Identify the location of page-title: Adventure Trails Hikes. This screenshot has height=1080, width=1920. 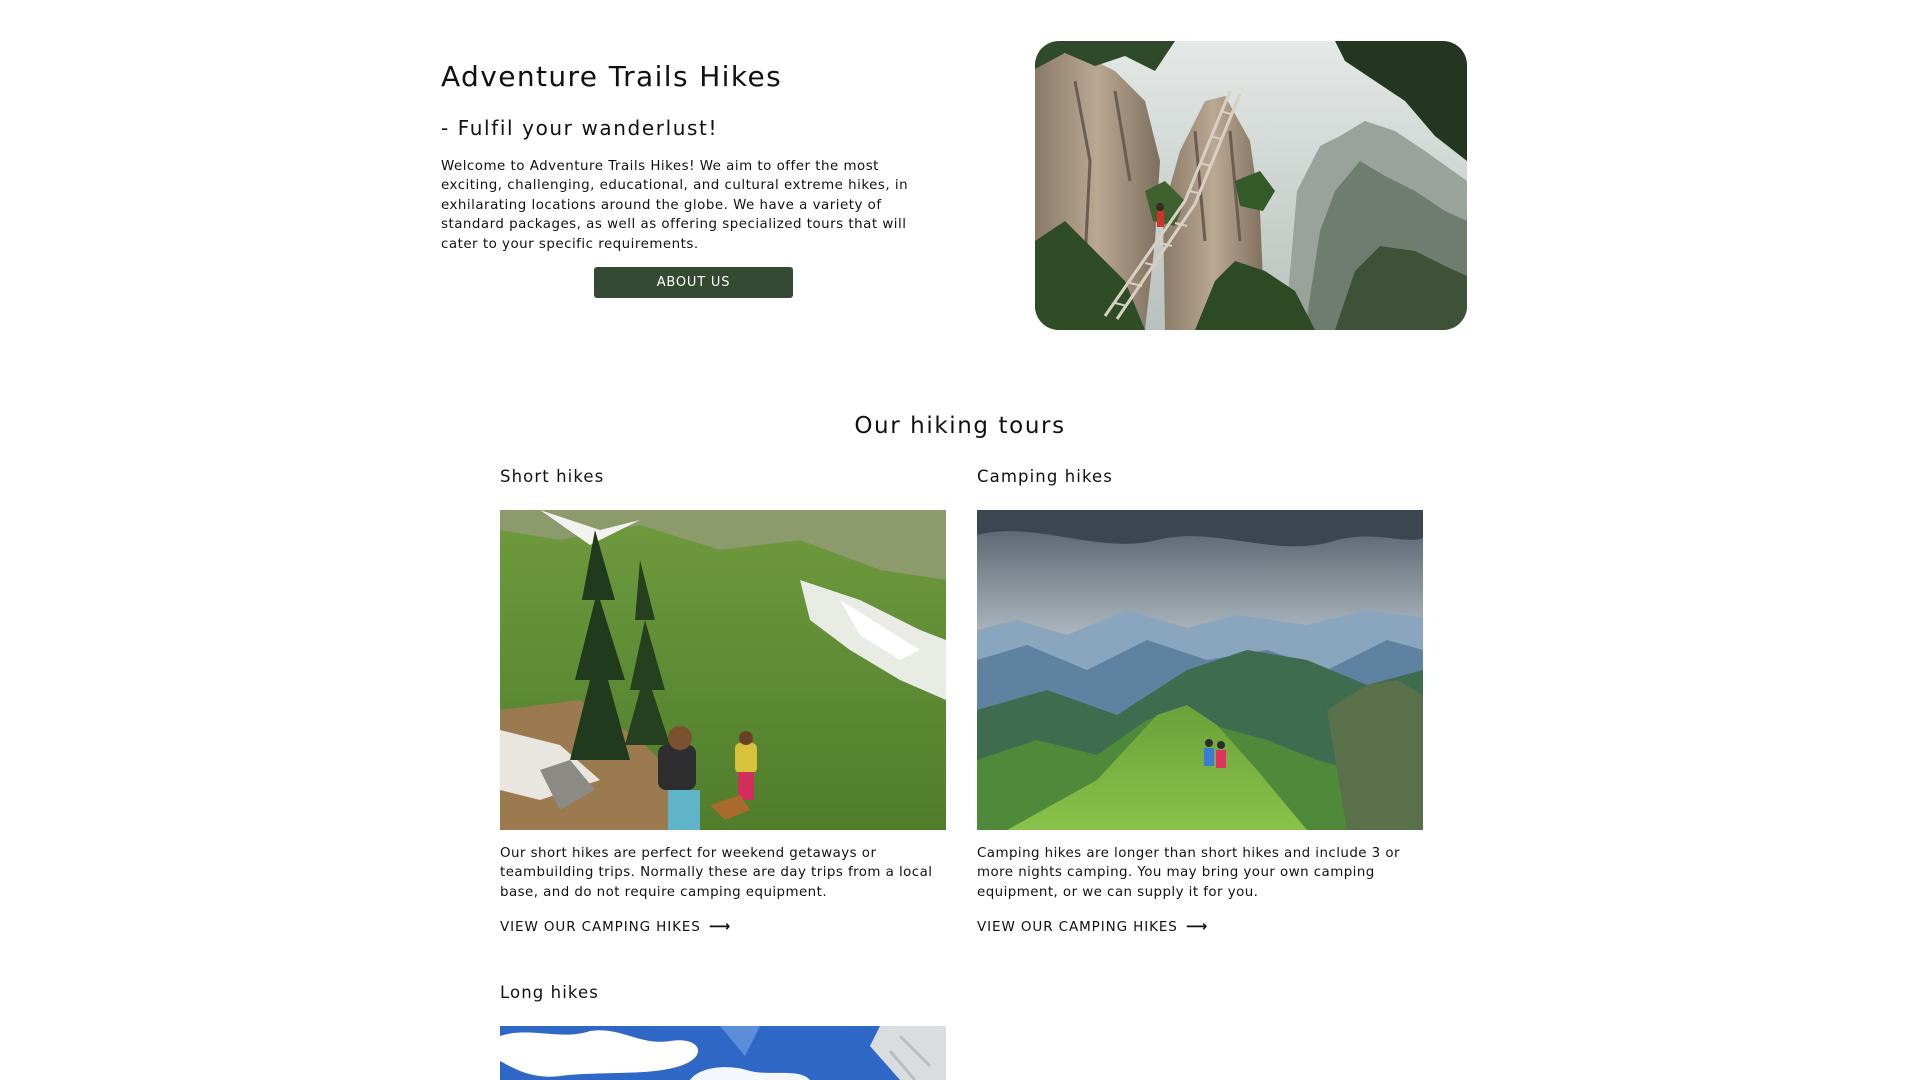
(612, 76).